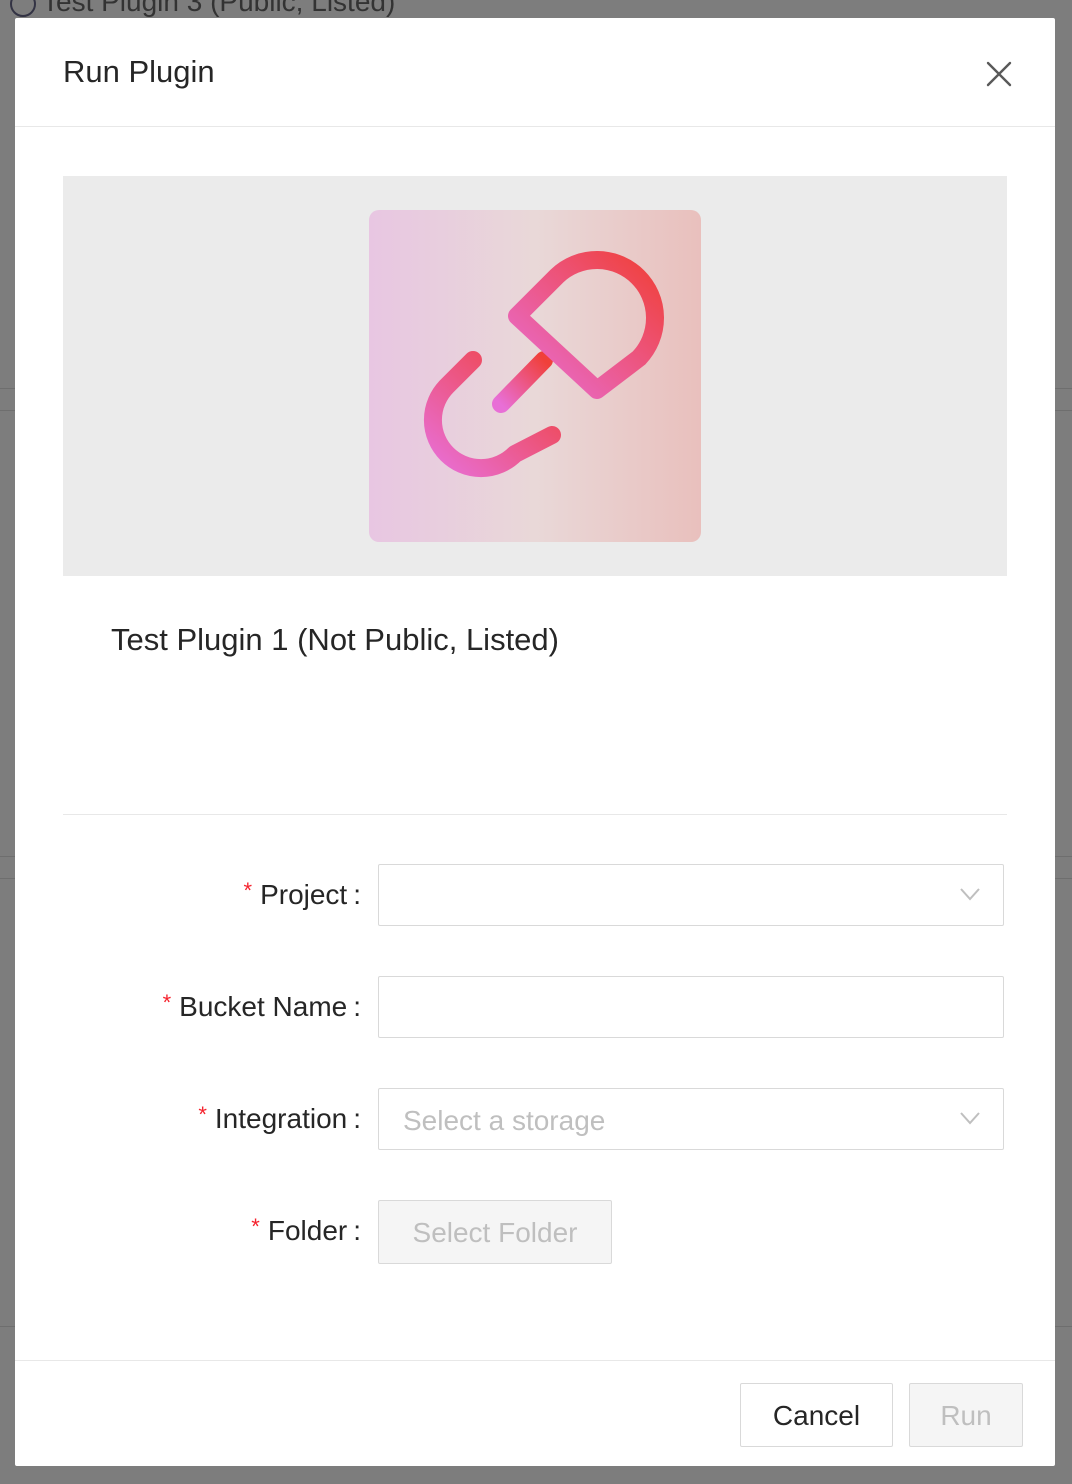  I want to click on modal-header: Run Plugin, so click(535, 72).